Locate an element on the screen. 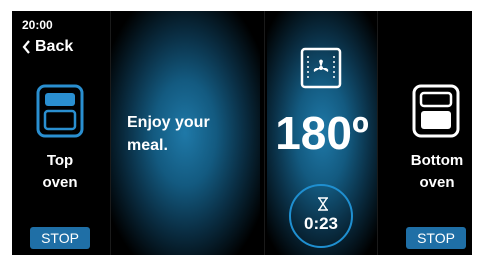 The width and height of the screenshot is (484, 266). back-label: Back is located at coordinates (54, 46).